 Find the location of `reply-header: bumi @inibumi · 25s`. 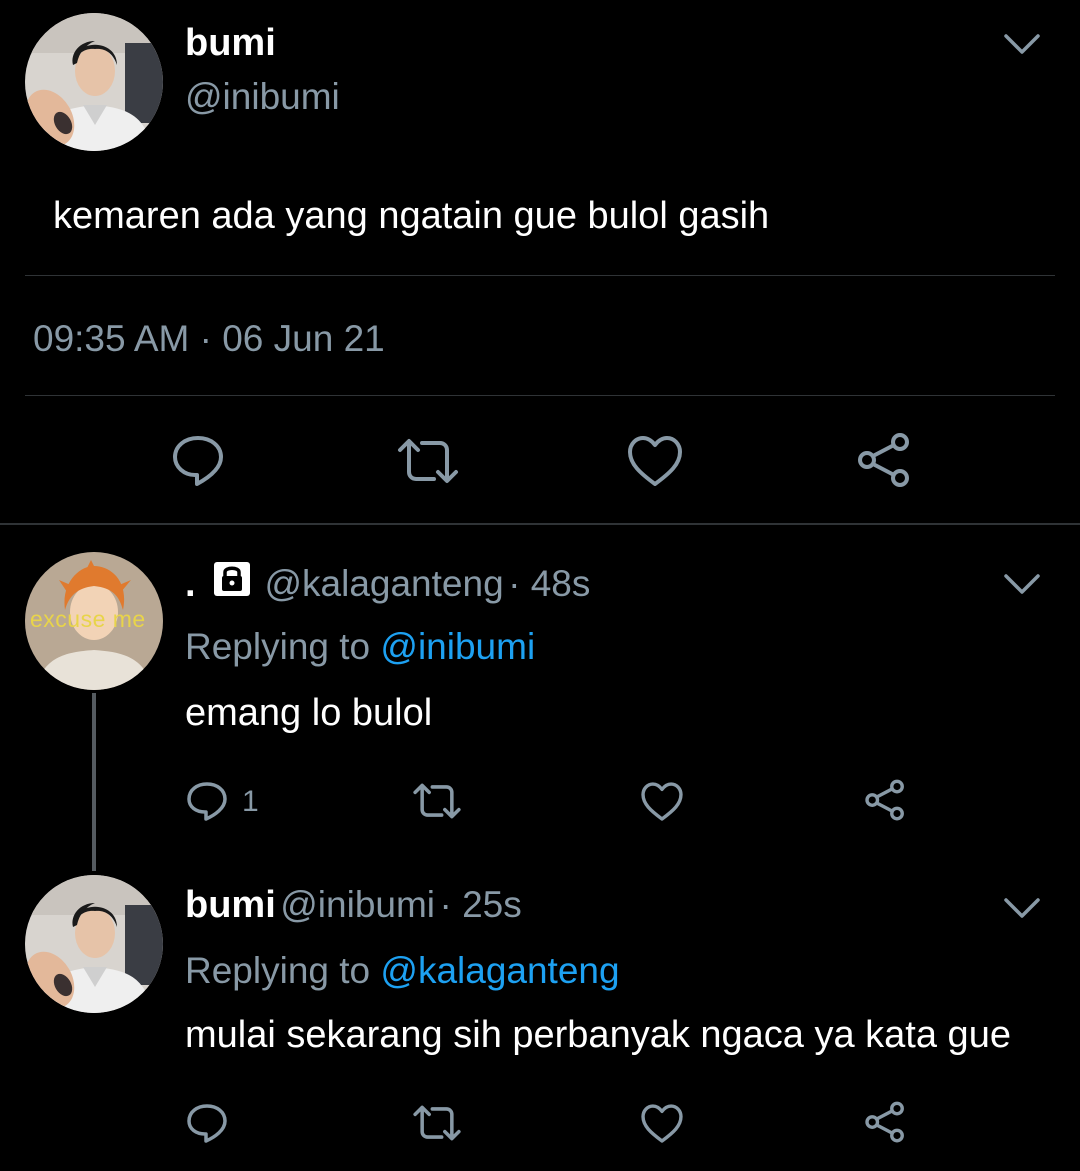

reply-header: bumi @inibumi · 25s is located at coordinates (353, 905).